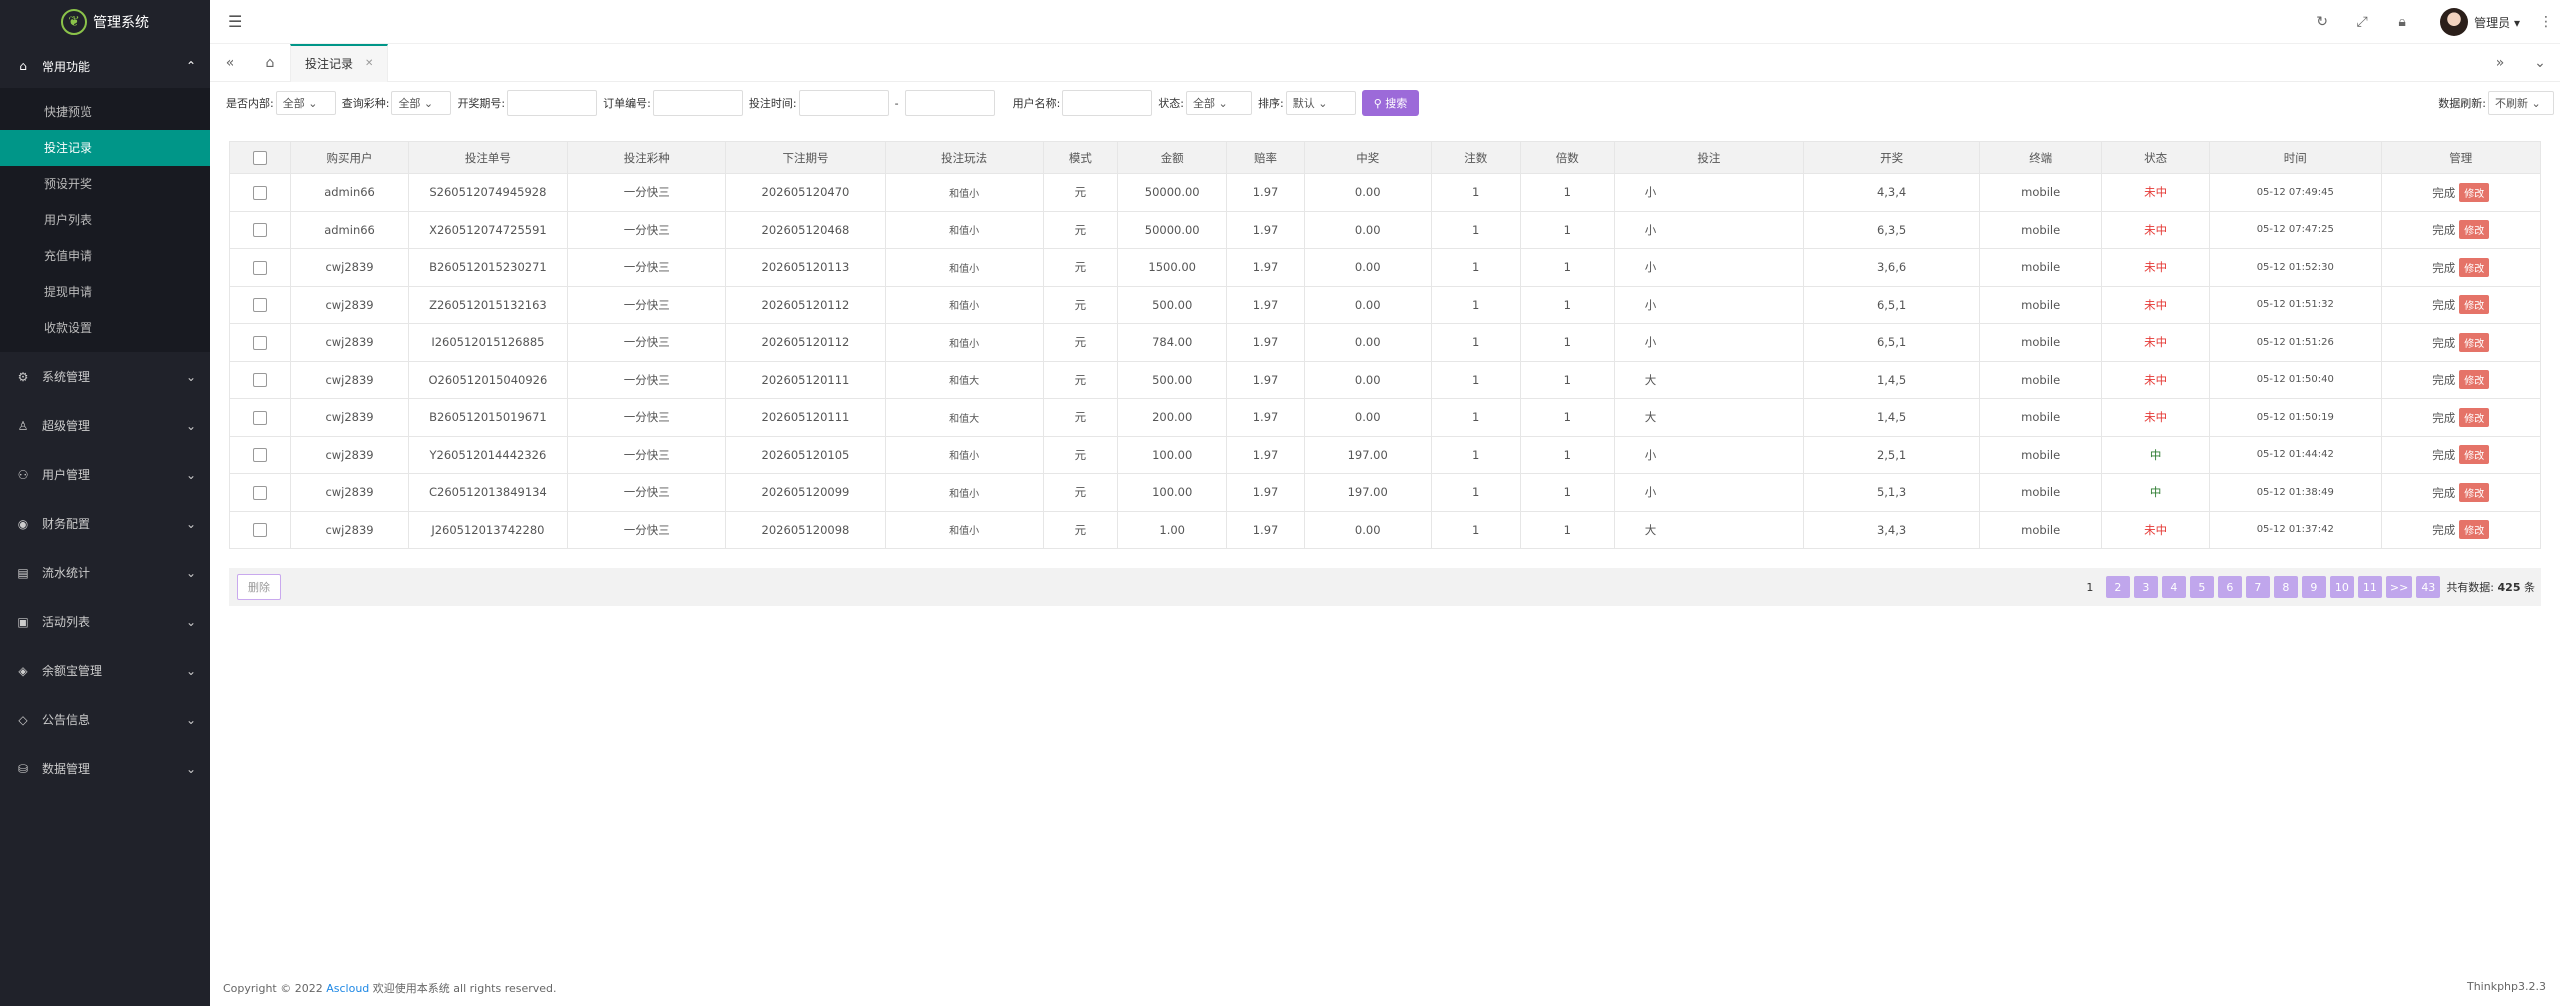  I want to click on fullscreen-icon: ⤢, so click(2362, 22).